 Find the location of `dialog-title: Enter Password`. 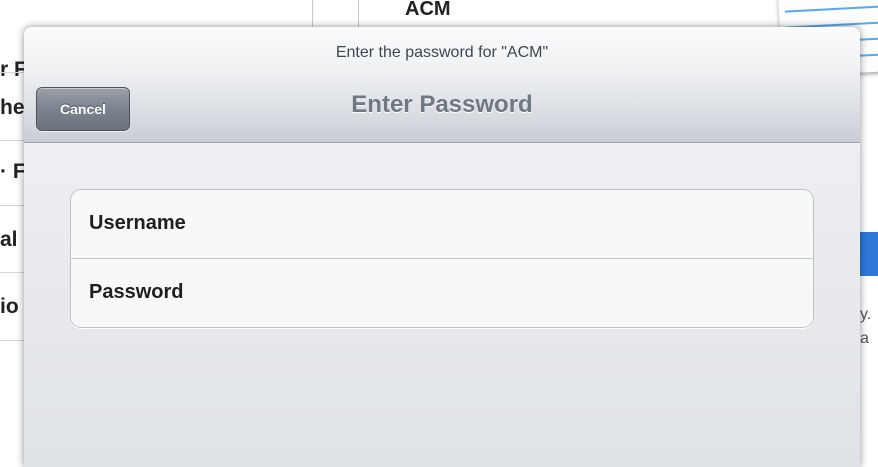

dialog-title: Enter Password is located at coordinates (442, 104).